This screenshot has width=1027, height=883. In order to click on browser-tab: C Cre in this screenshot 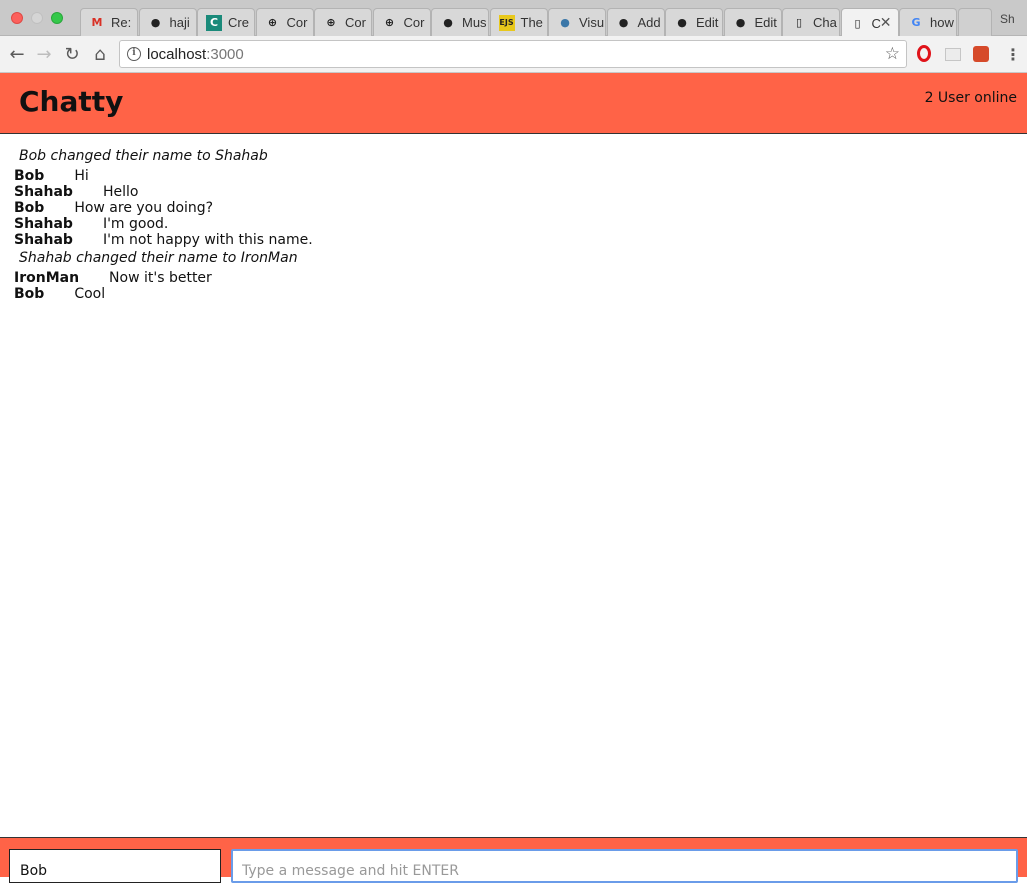, I will do `click(226, 22)`.